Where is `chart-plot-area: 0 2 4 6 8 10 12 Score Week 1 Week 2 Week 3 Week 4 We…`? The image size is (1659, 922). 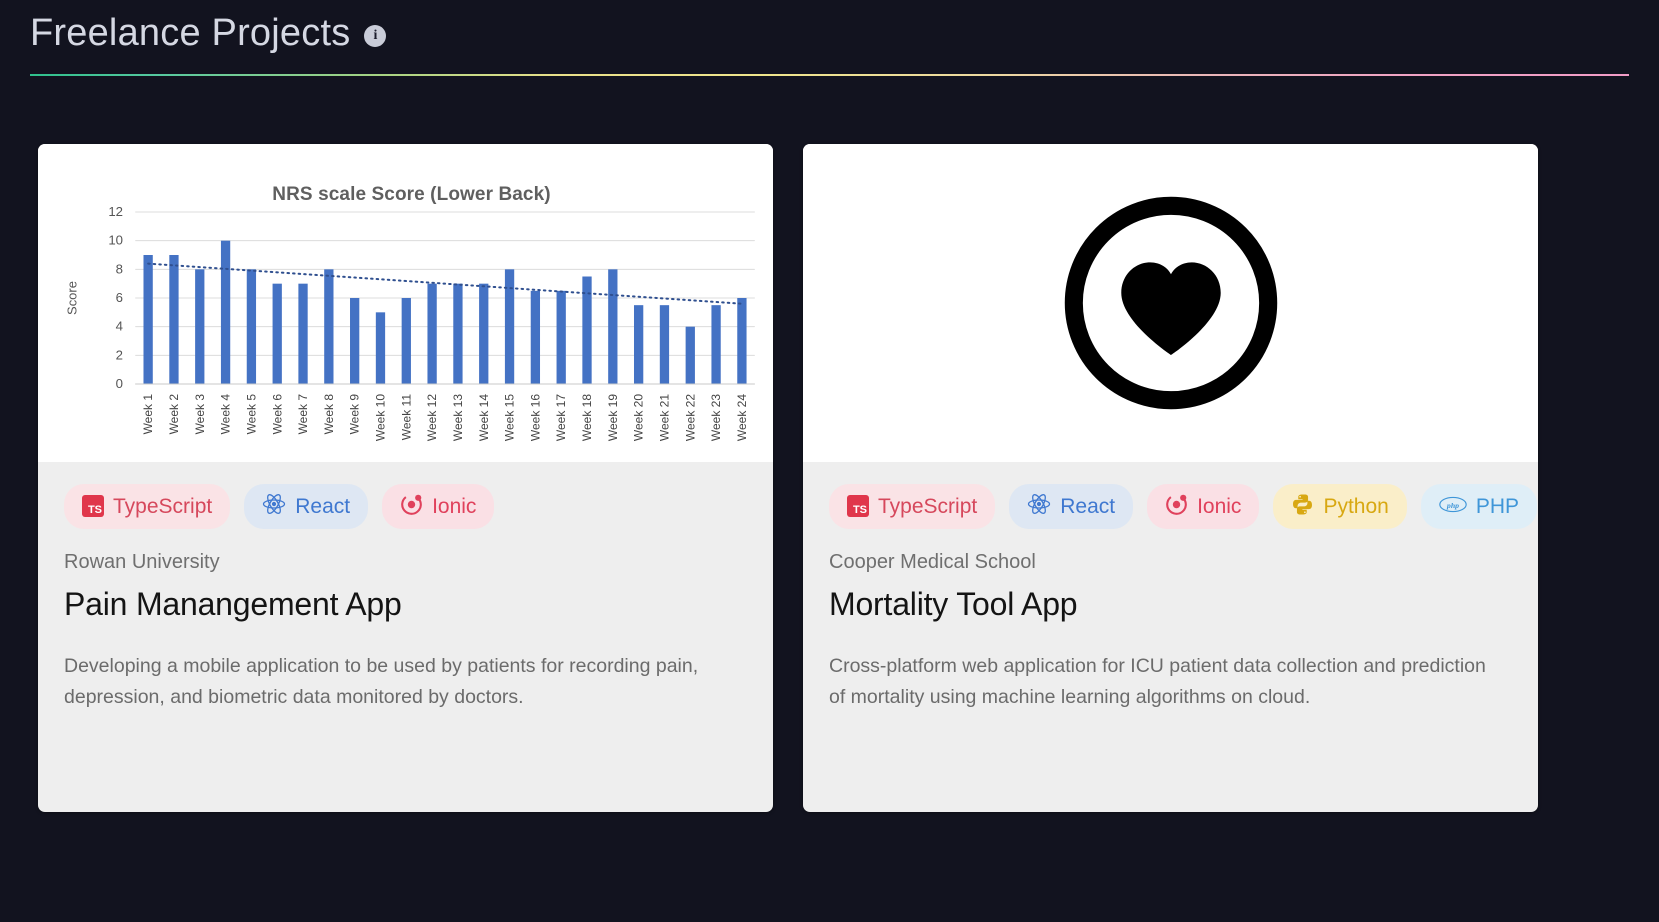 chart-plot-area: 0 2 4 6 8 10 12 Score Week 1 Week 2 Week 3 Week 4 We… is located at coordinates (409, 323).